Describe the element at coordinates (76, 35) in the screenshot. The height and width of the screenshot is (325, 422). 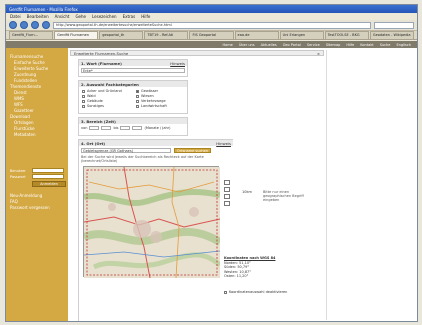
I see `tab-active: Gerdfit Flurnamen` at that location.